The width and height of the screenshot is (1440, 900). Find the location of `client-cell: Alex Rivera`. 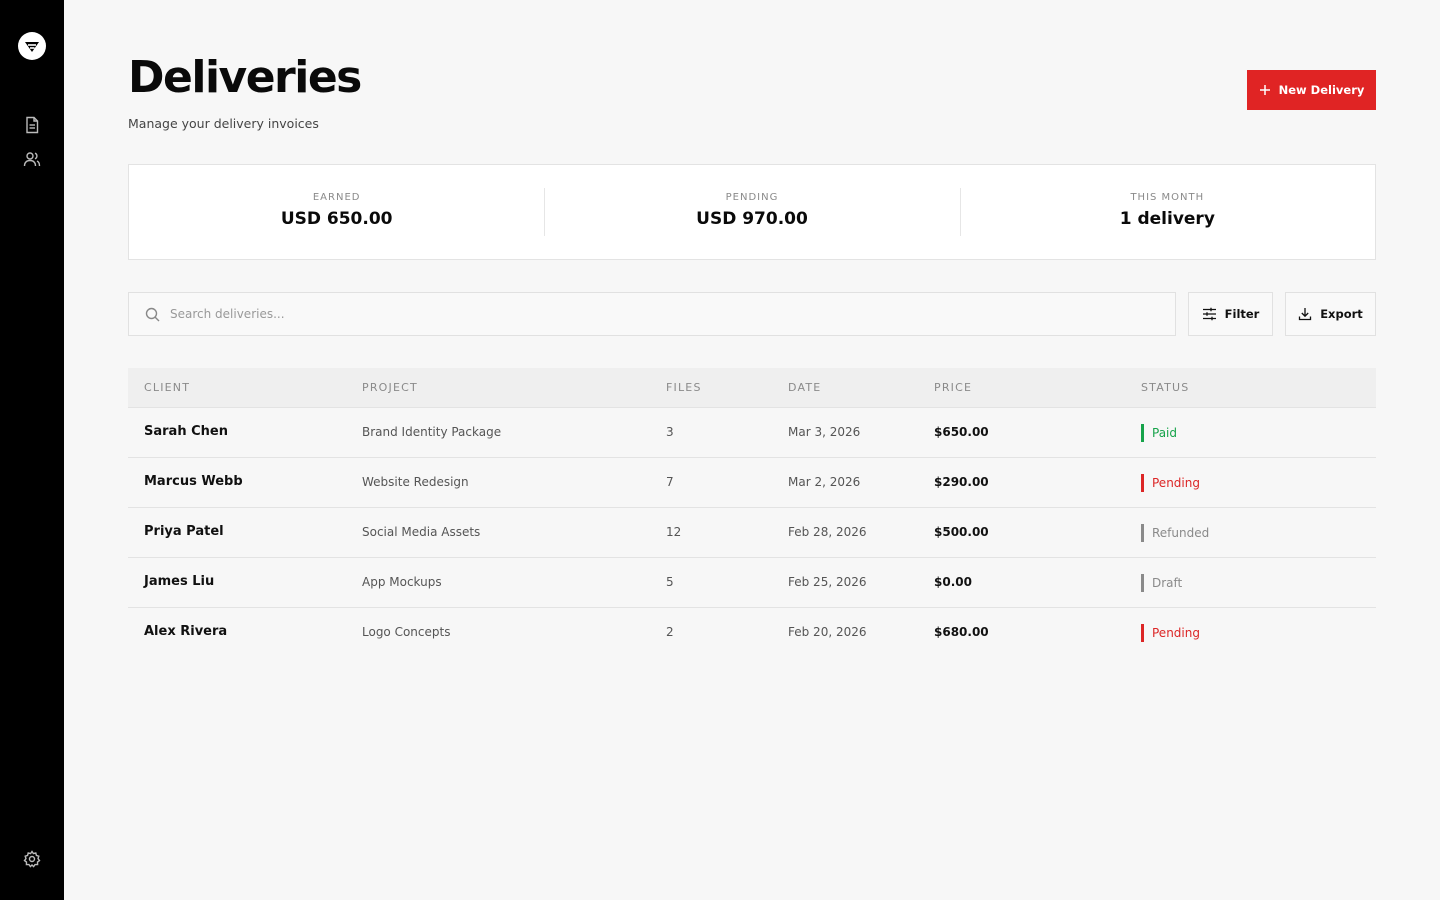

client-cell: Alex Rivera is located at coordinates (186, 631).